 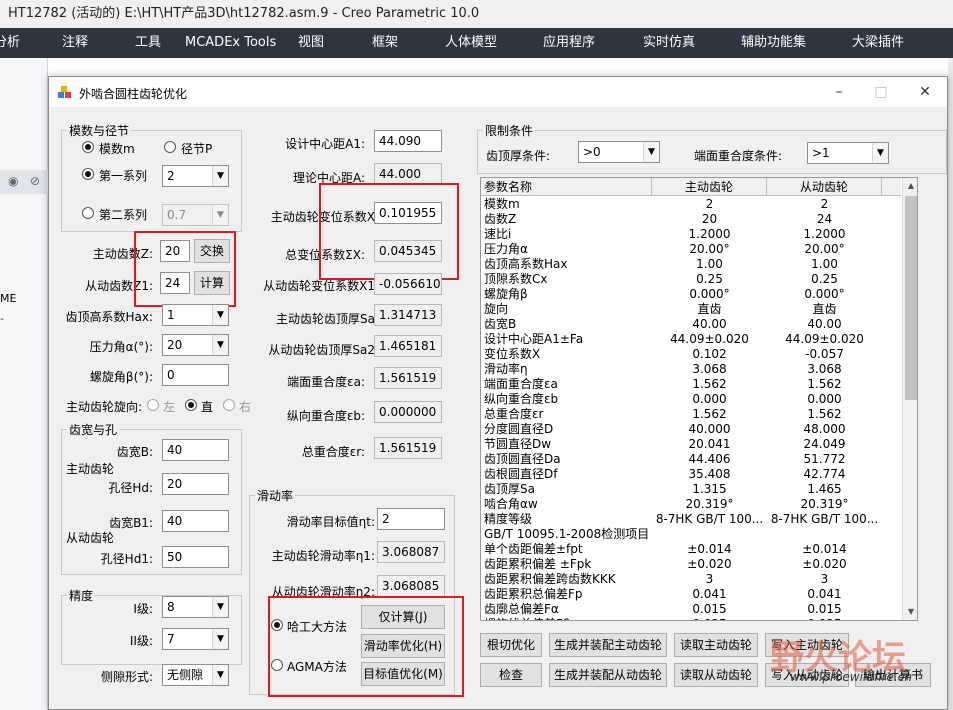 What do you see at coordinates (691, 219) in the screenshot?
I see `table-row: 齿数Z 20 24` at bounding box center [691, 219].